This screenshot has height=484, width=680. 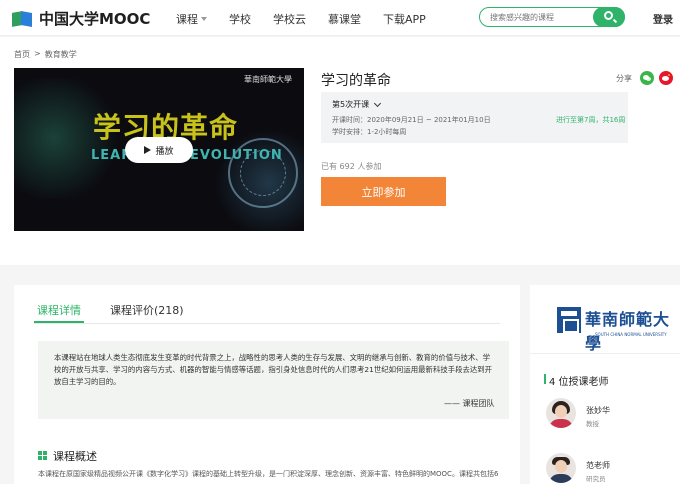 What do you see at coordinates (75, 456) in the screenshot?
I see `overview-title: 课程概述` at bounding box center [75, 456].